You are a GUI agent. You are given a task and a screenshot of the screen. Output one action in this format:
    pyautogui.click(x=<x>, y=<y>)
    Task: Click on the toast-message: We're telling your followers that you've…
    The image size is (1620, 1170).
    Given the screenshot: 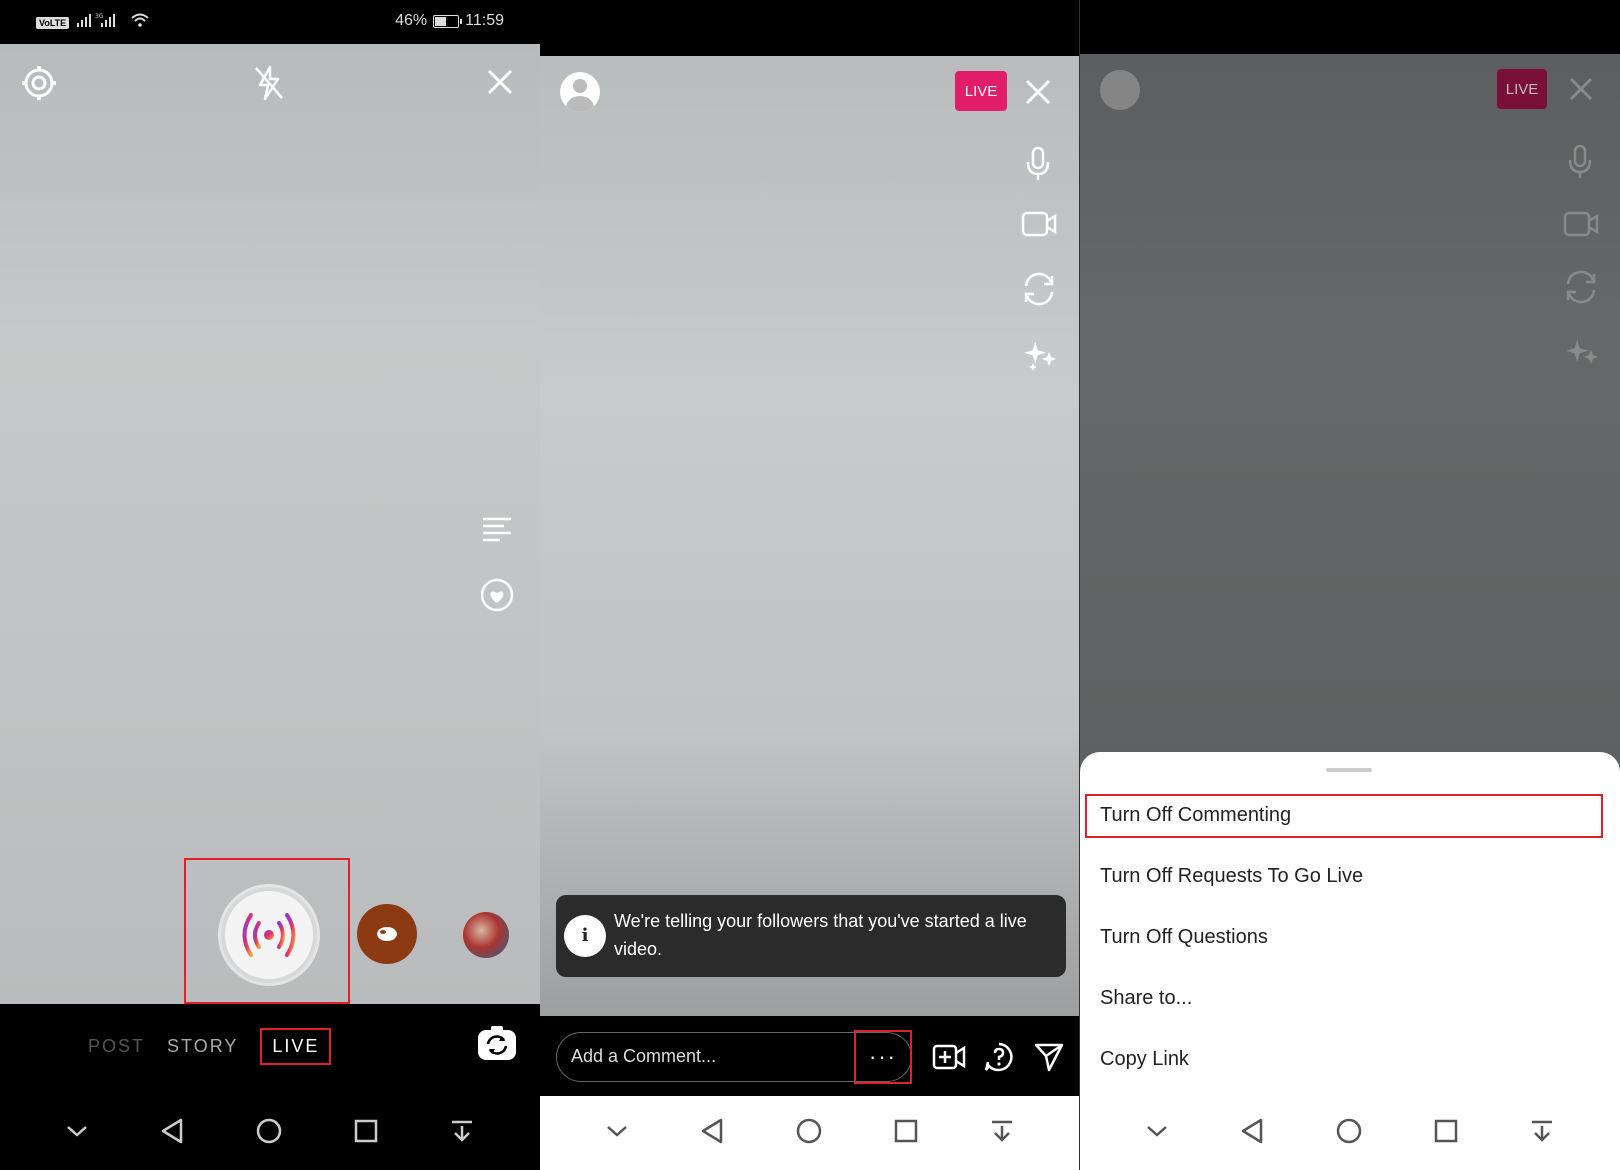 What is the action you would take?
    pyautogui.click(x=820, y=935)
    